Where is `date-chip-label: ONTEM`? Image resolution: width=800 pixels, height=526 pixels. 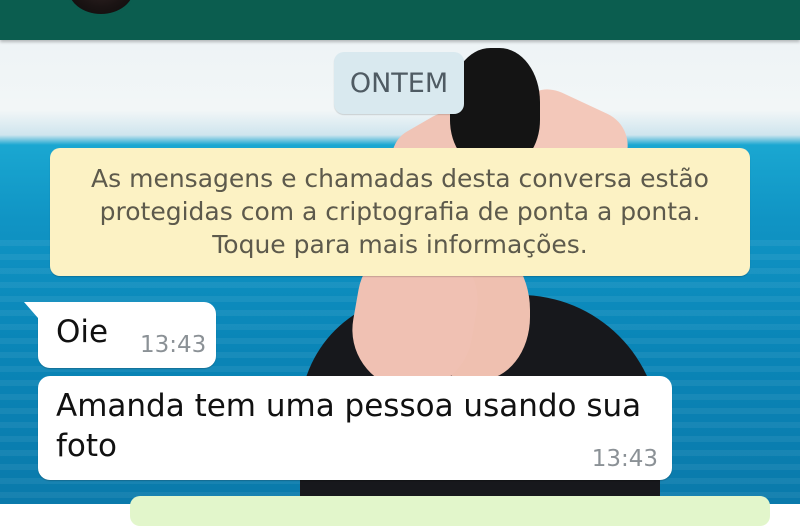
date-chip-label: ONTEM is located at coordinates (399, 83).